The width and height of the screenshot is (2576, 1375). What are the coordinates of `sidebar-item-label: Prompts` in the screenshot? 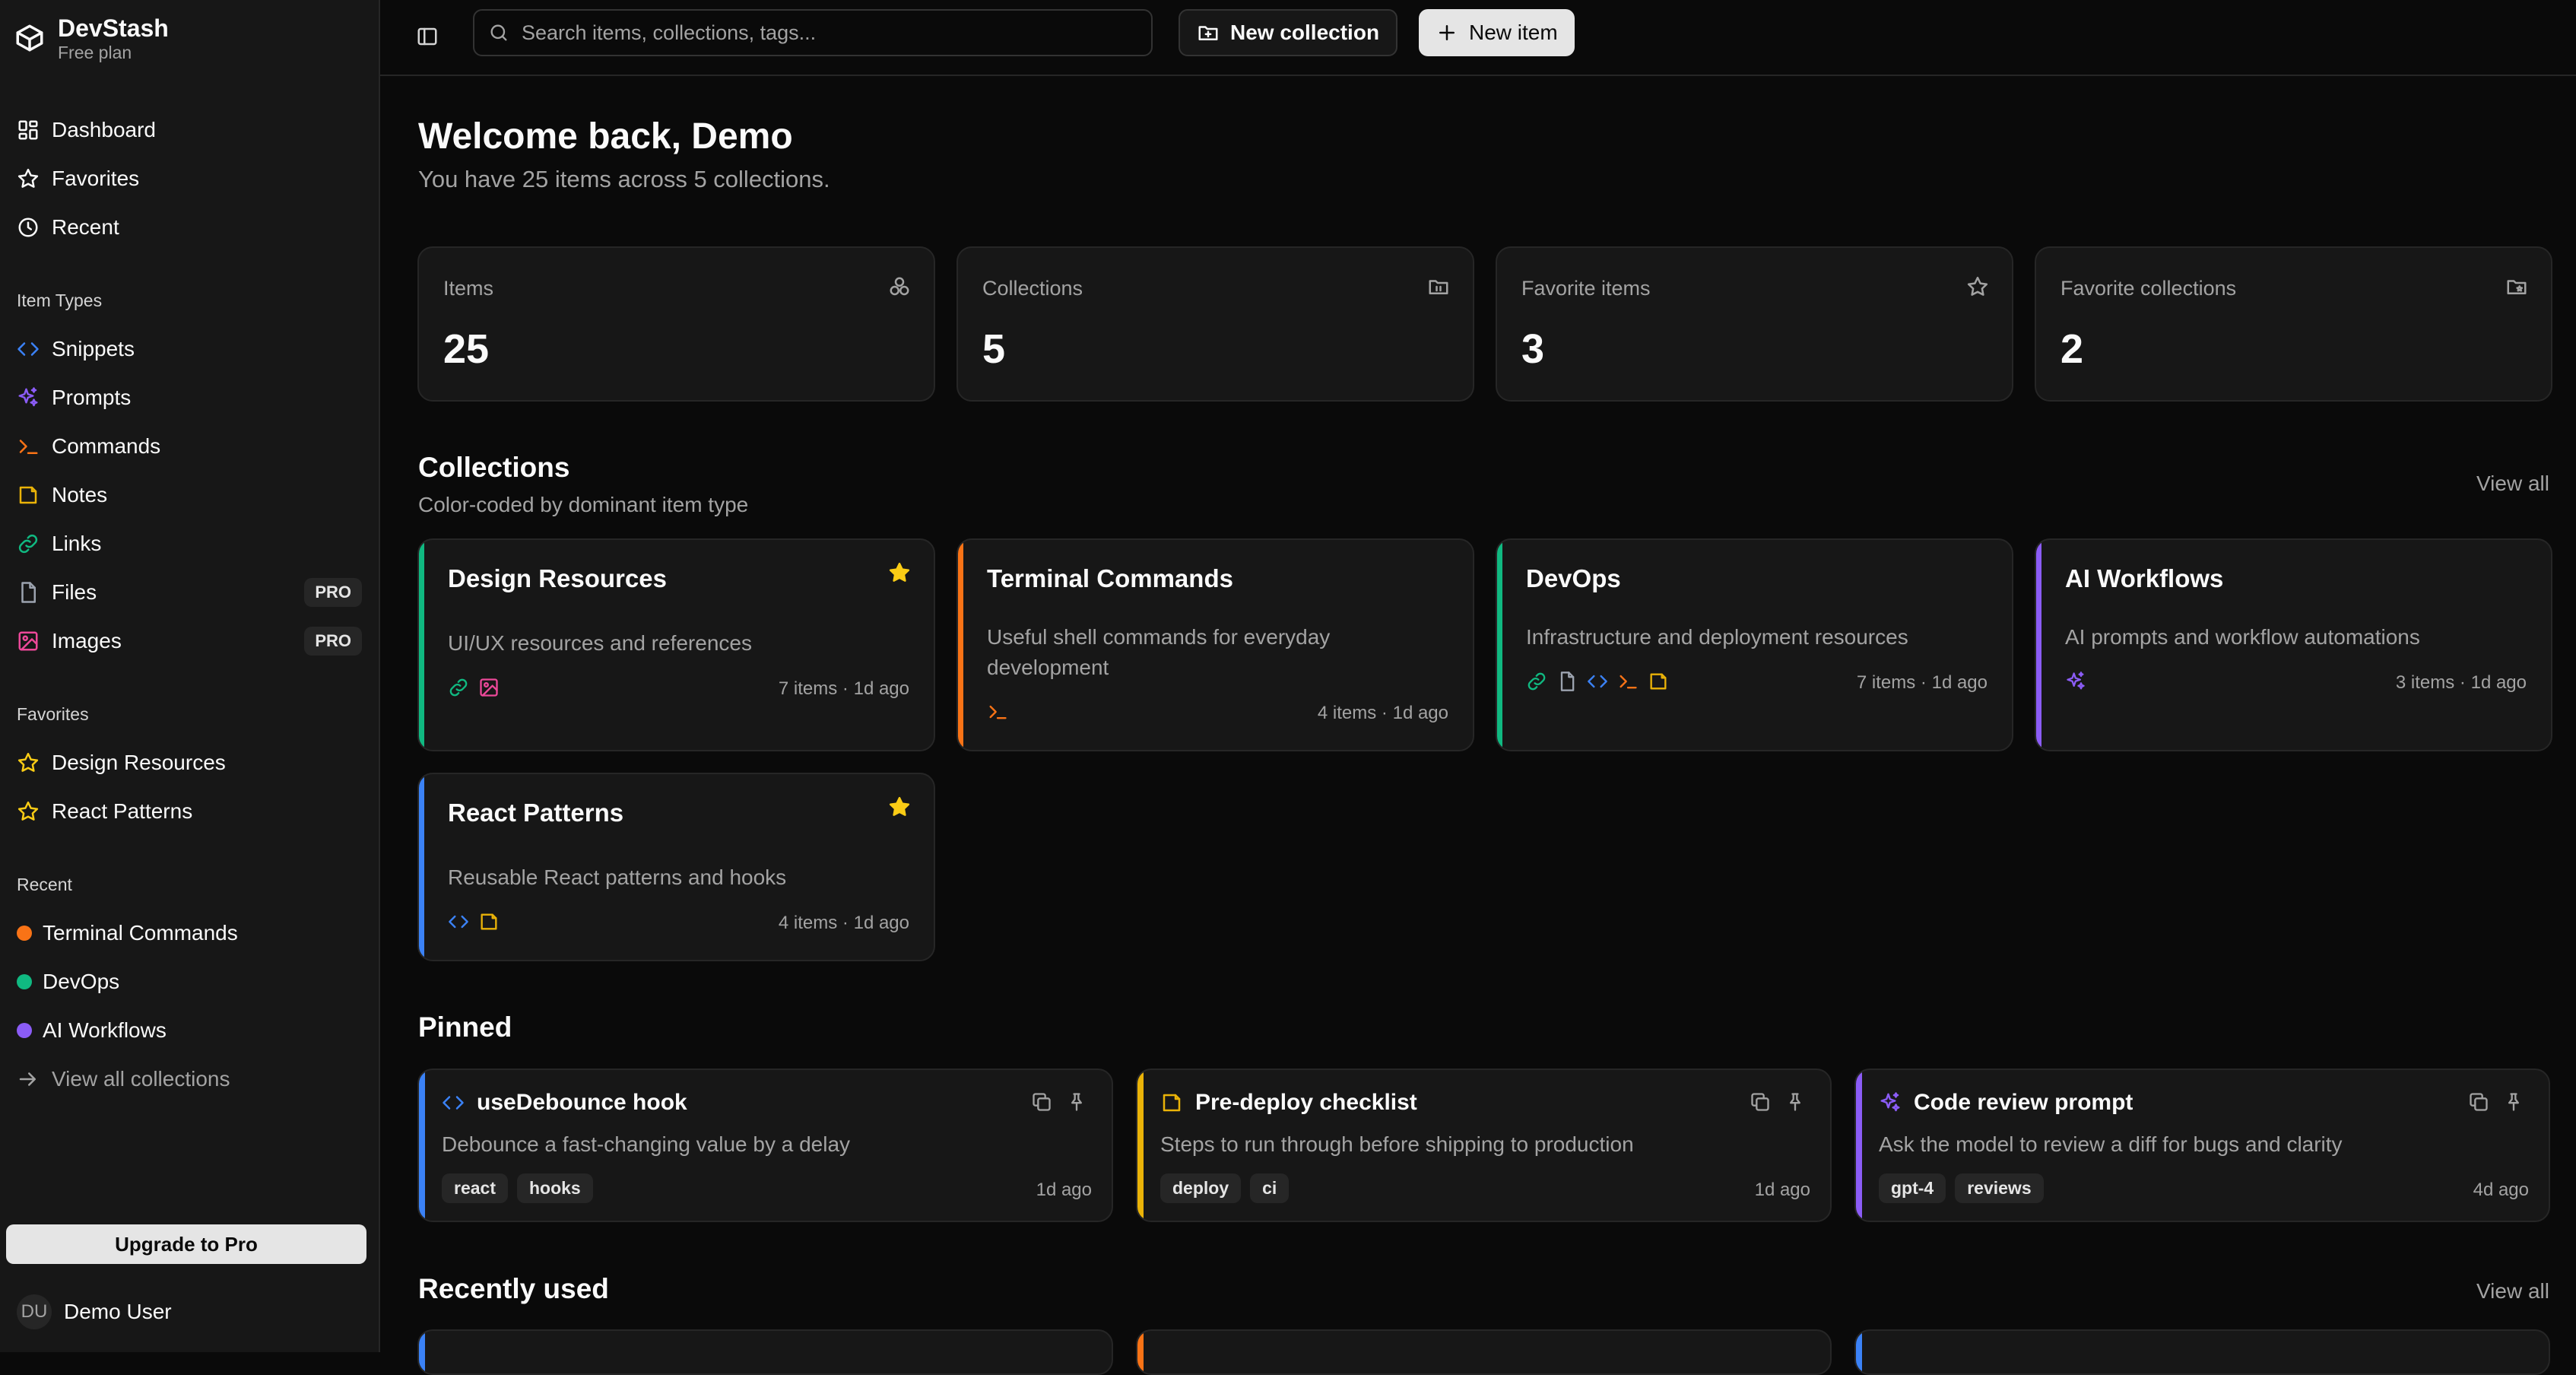 It's located at (92, 397).